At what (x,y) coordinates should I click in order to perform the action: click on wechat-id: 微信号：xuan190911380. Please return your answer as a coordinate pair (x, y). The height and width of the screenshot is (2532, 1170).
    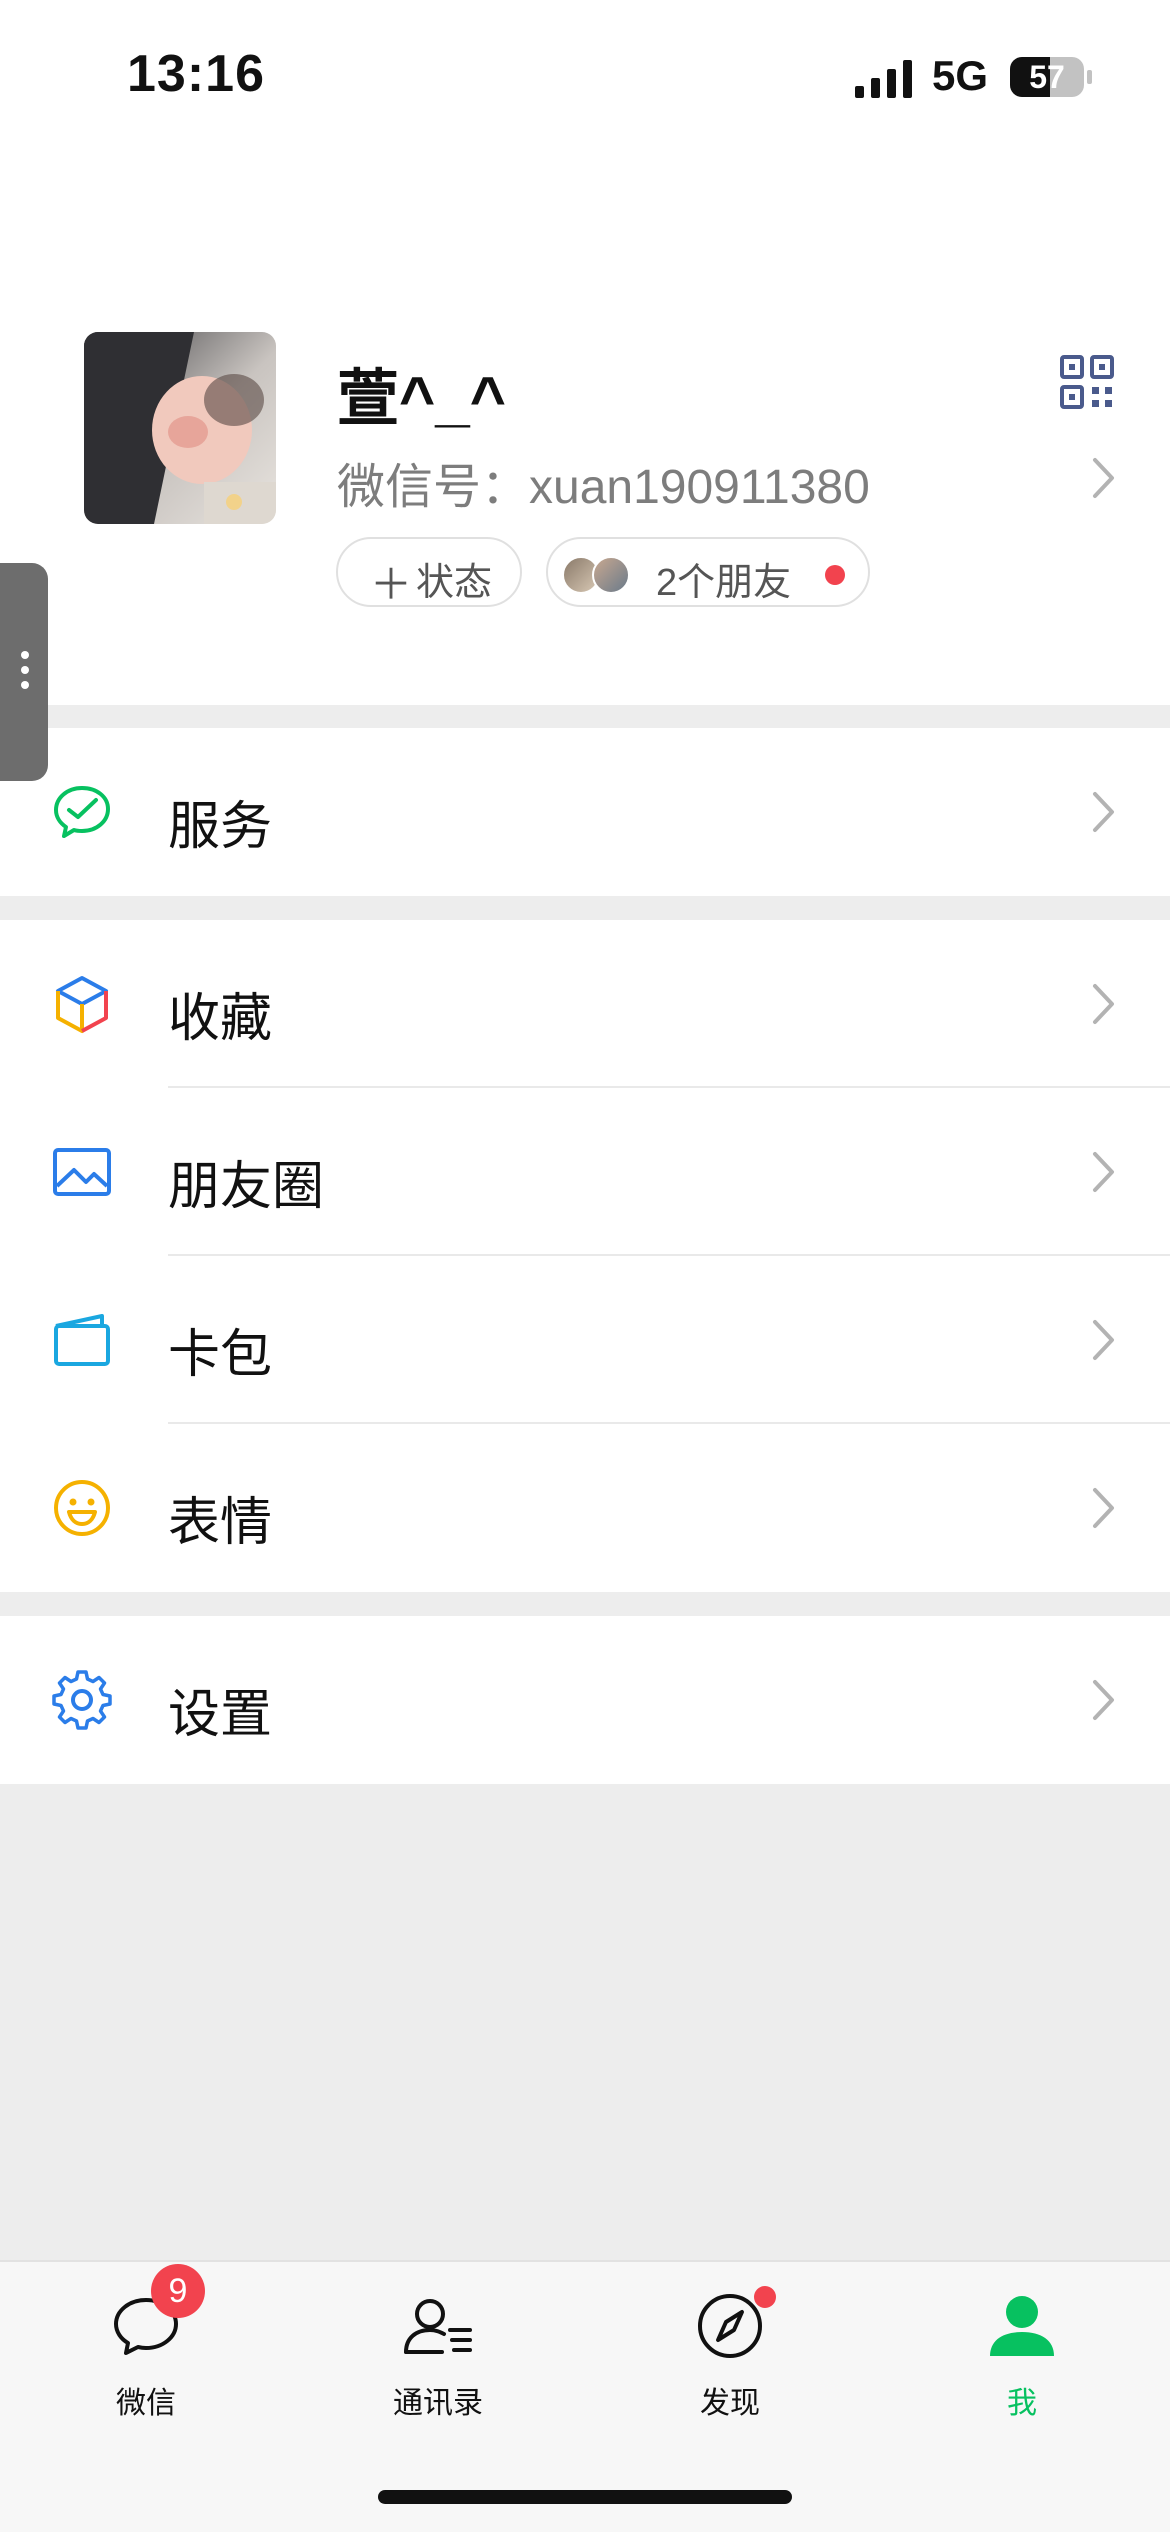
    Looking at the image, I should click on (603, 487).